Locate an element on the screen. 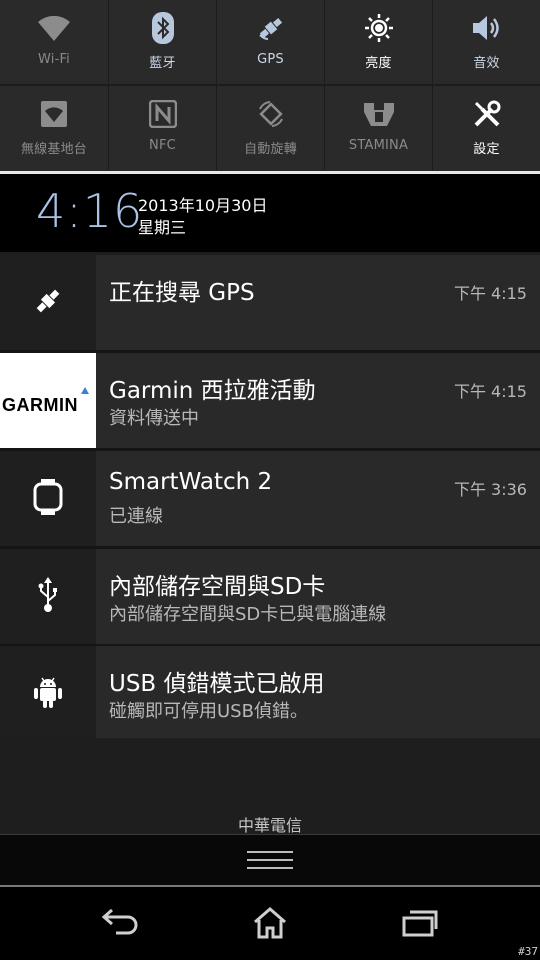 This screenshot has width=540, height=960. notification-storage-icon-box is located at coordinates (48, 596).